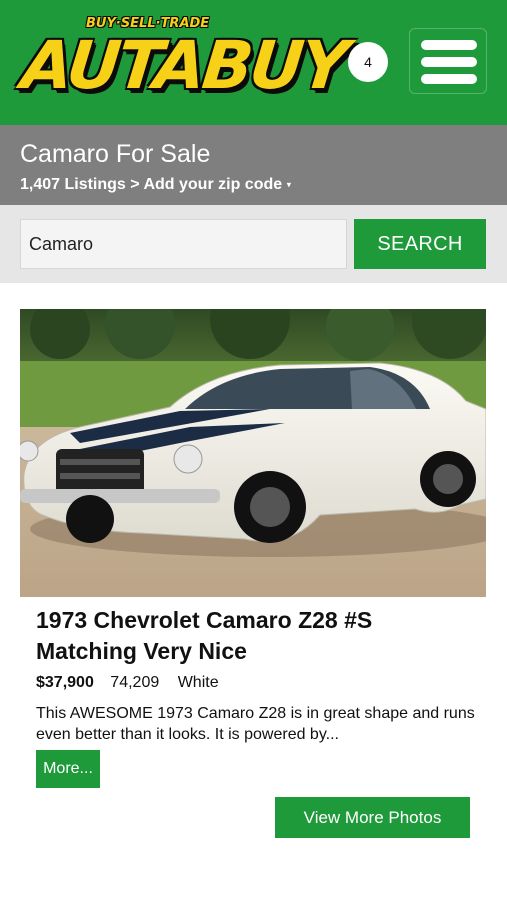  I want to click on listings-count-text: 1,407 Listings > Add your zip code, so click(151, 184).